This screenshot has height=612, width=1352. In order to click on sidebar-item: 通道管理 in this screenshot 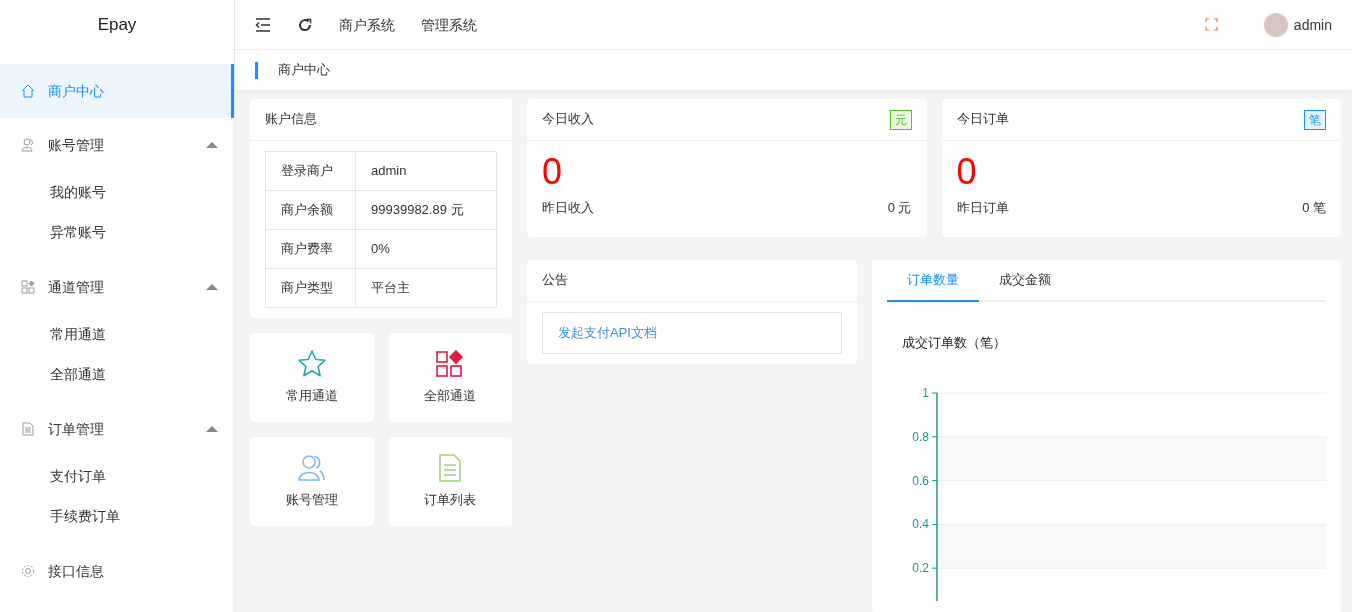, I will do `click(117, 287)`.